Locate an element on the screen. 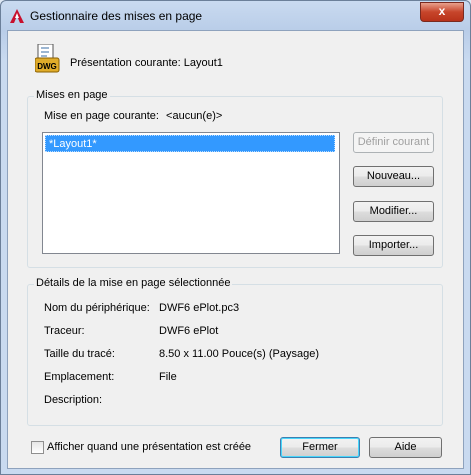  plotter-value: DWF6 ePlot is located at coordinates (189, 331).